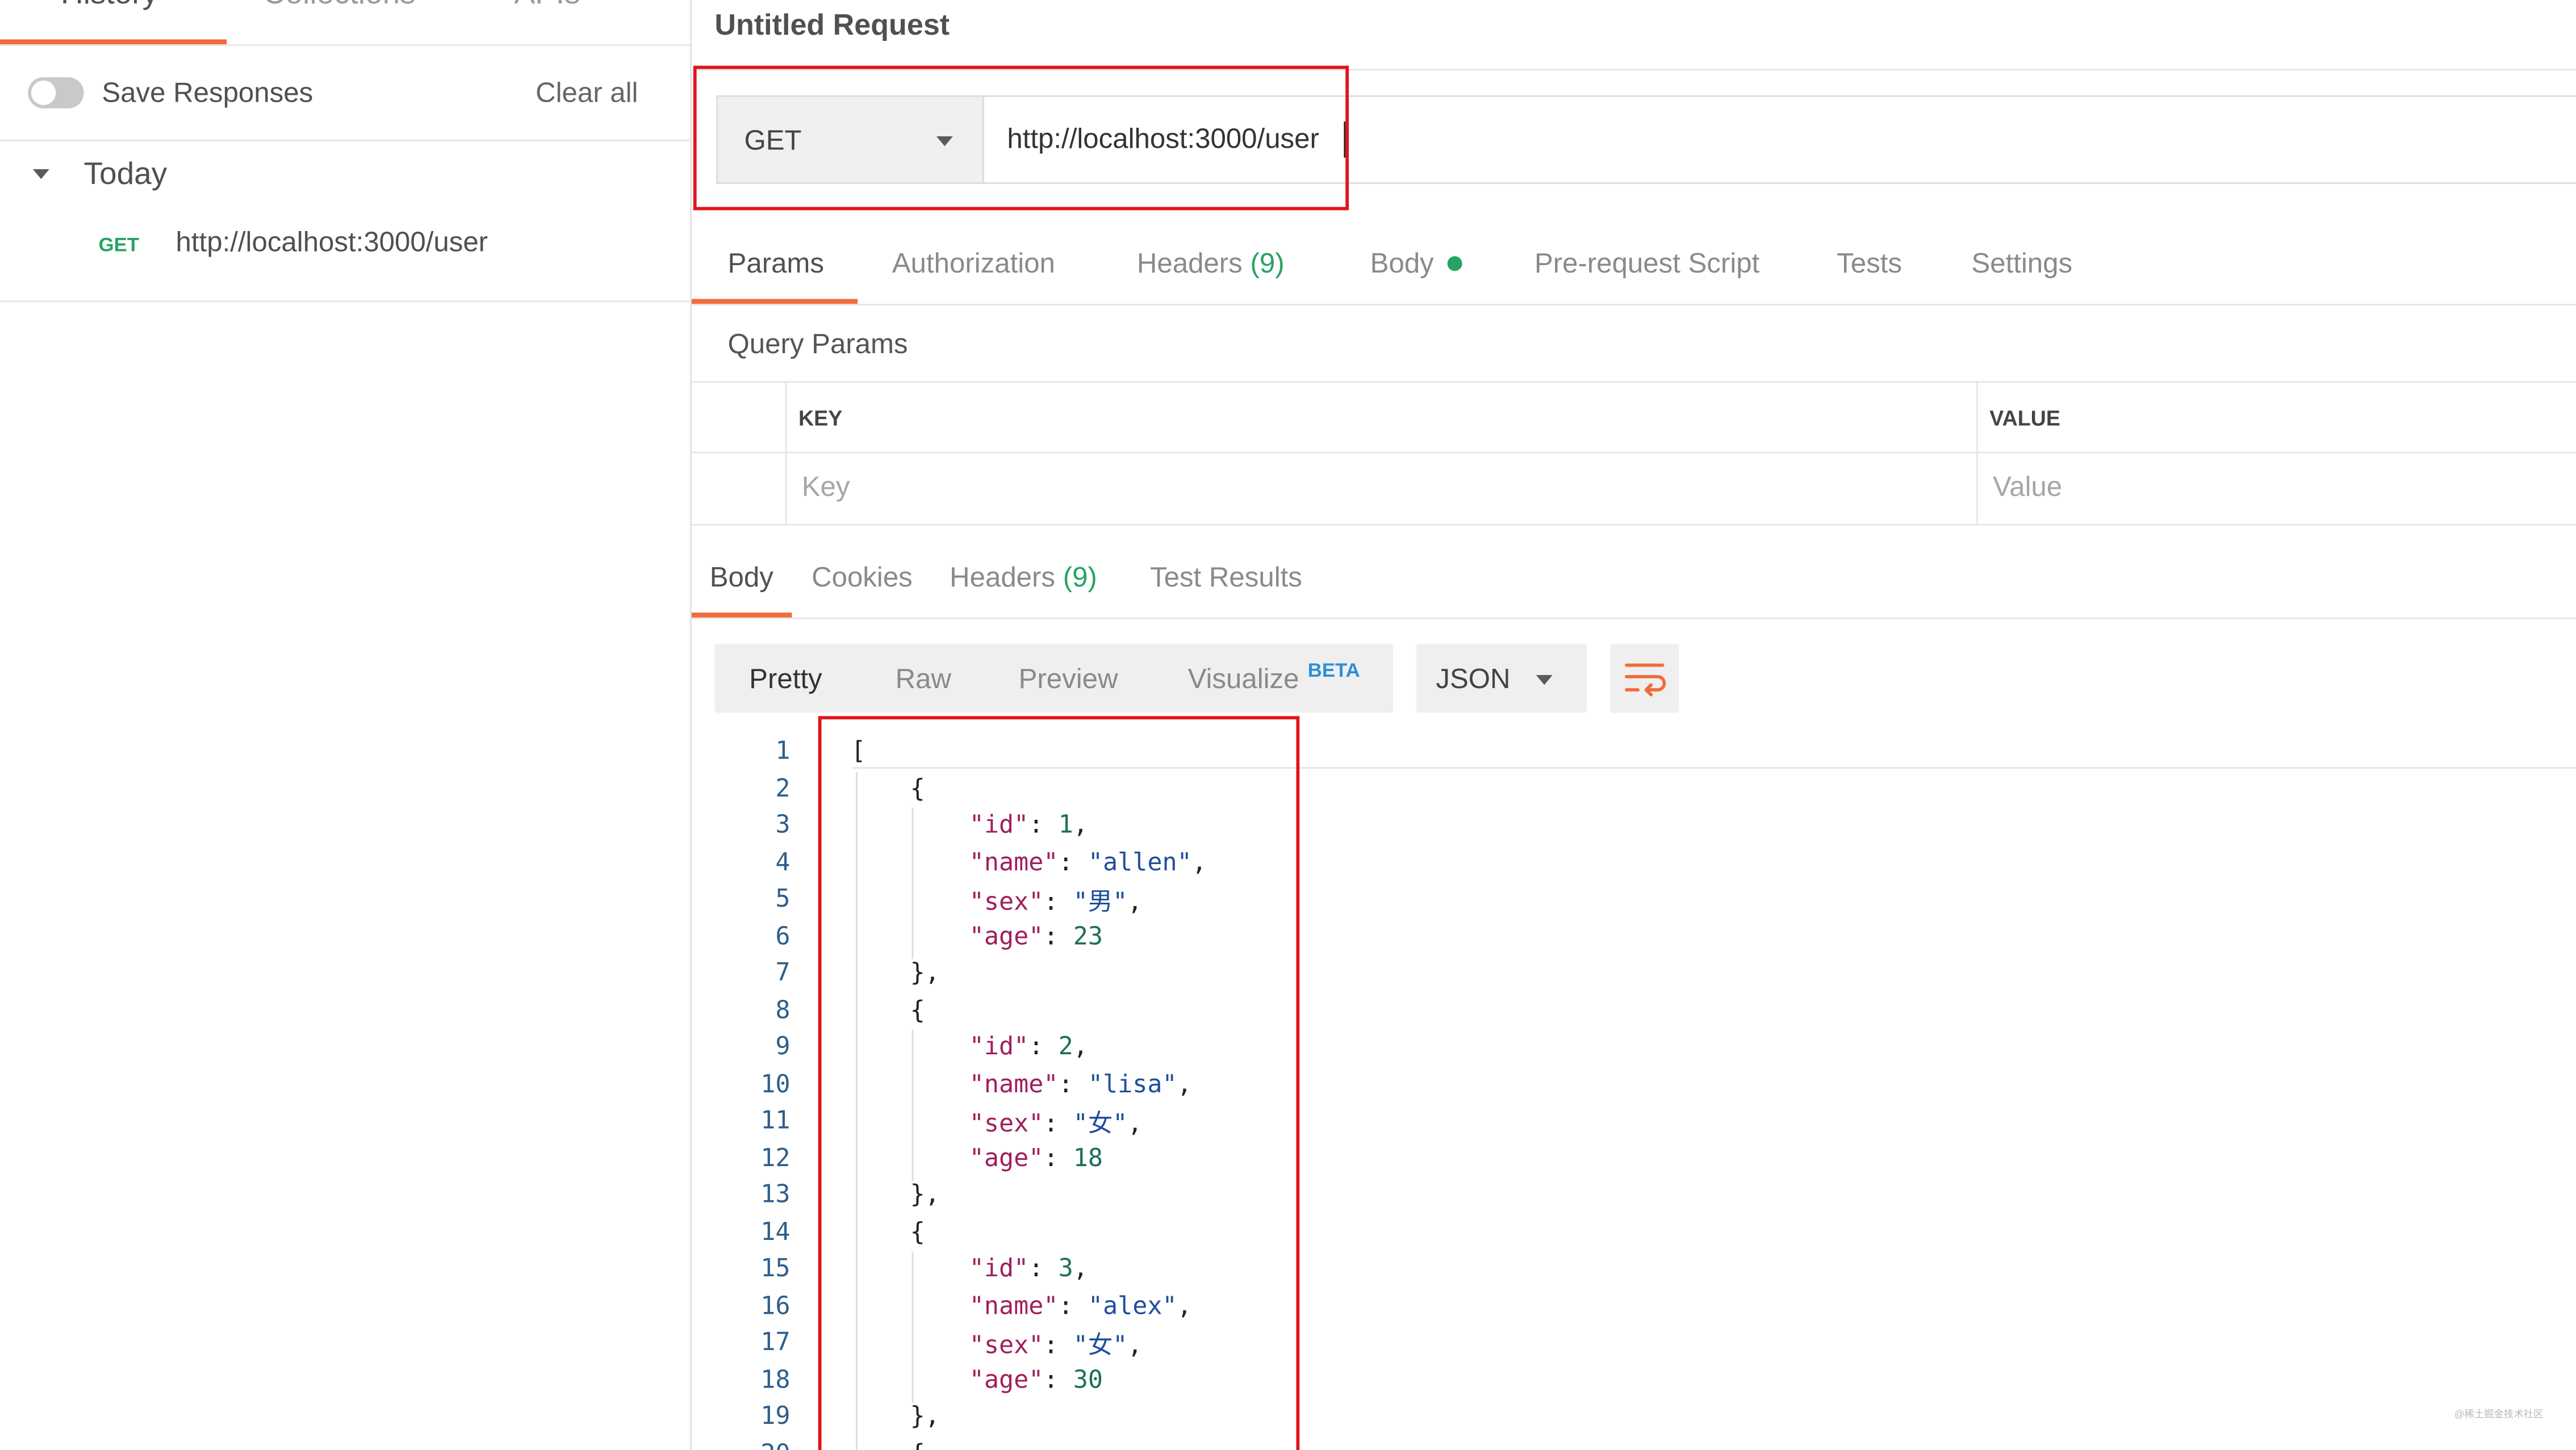 The height and width of the screenshot is (1450, 2576). What do you see at coordinates (783, 935) in the screenshot?
I see `line-number: 6` at bounding box center [783, 935].